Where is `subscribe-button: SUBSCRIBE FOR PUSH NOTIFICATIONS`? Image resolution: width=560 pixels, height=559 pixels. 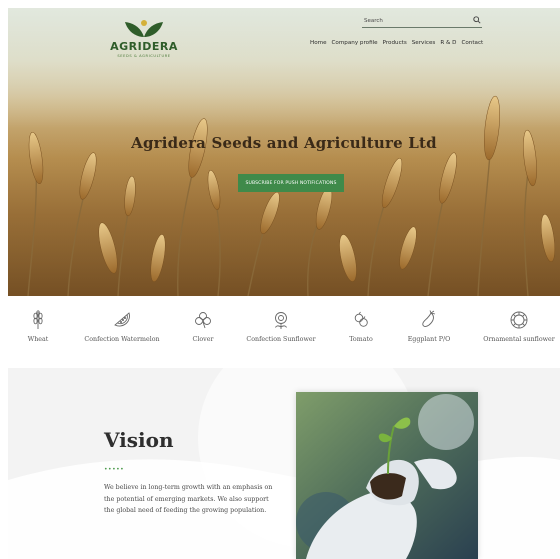 subscribe-button: SUBSCRIBE FOR PUSH NOTIFICATIONS is located at coordinates (291, 183).